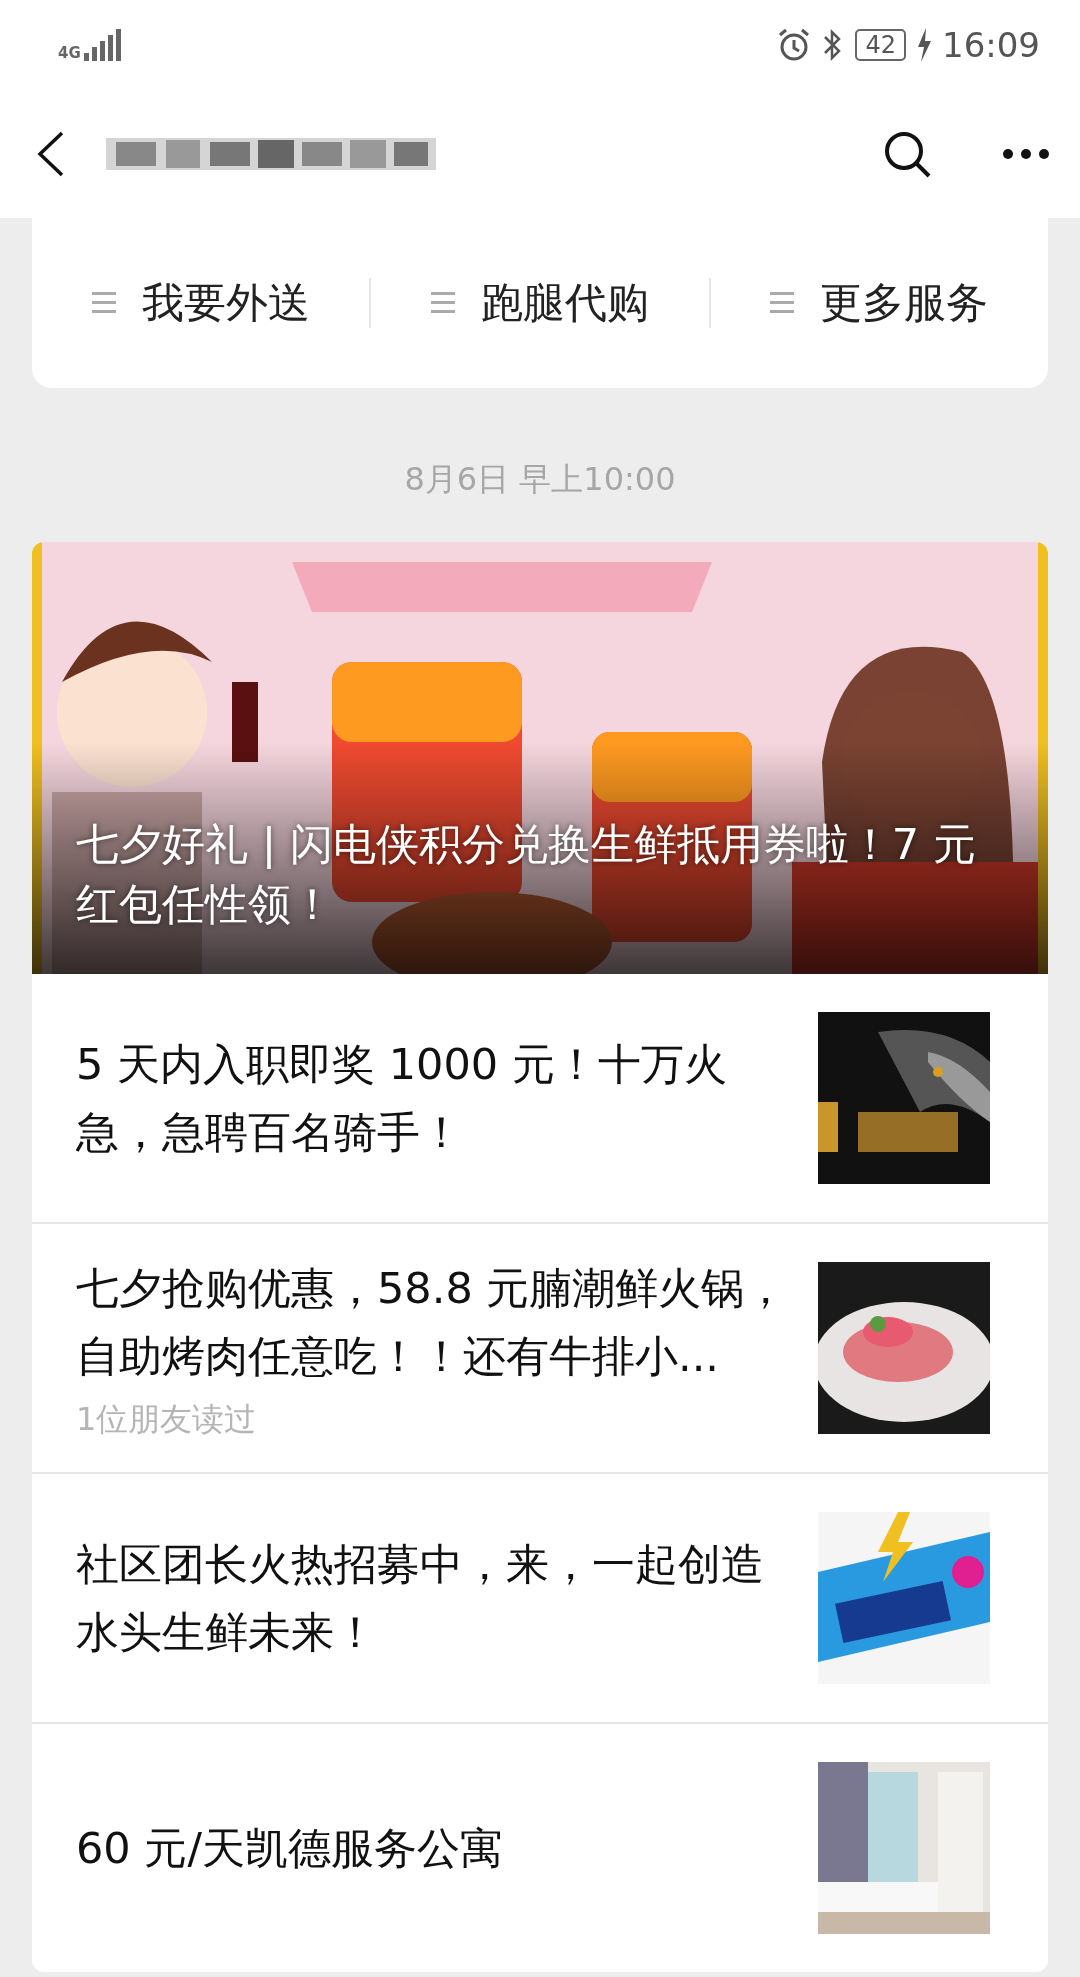 The image size is (1080, 1977). What do you see at coordinates (290, 1848) in the screenshot?
I see `article-title: 60 元/天凯德服务公寓` at bounding box center [290, 1848].